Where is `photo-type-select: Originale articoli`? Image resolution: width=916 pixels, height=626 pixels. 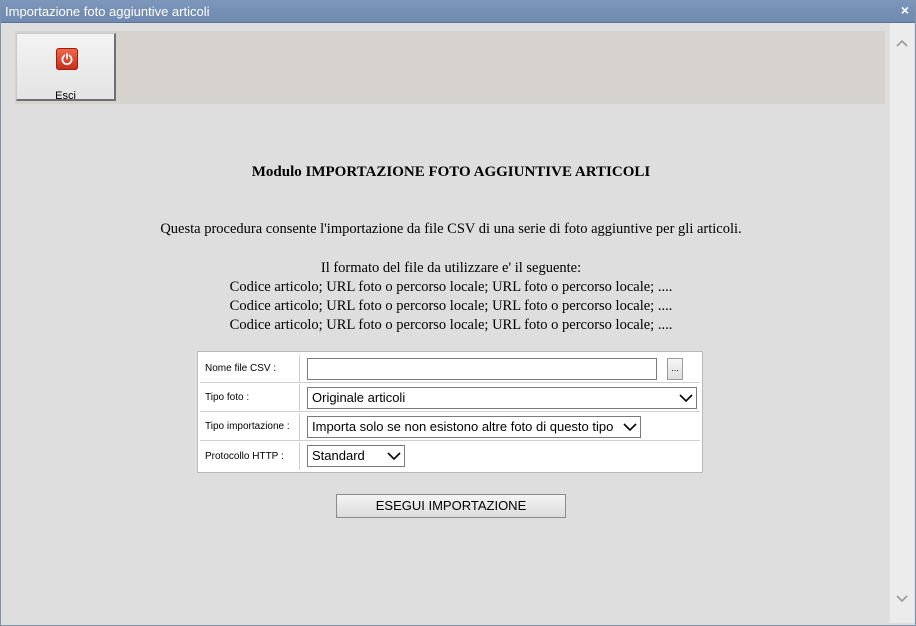
photo-type-select: Originale articoli is located at coordinates (502, 398).